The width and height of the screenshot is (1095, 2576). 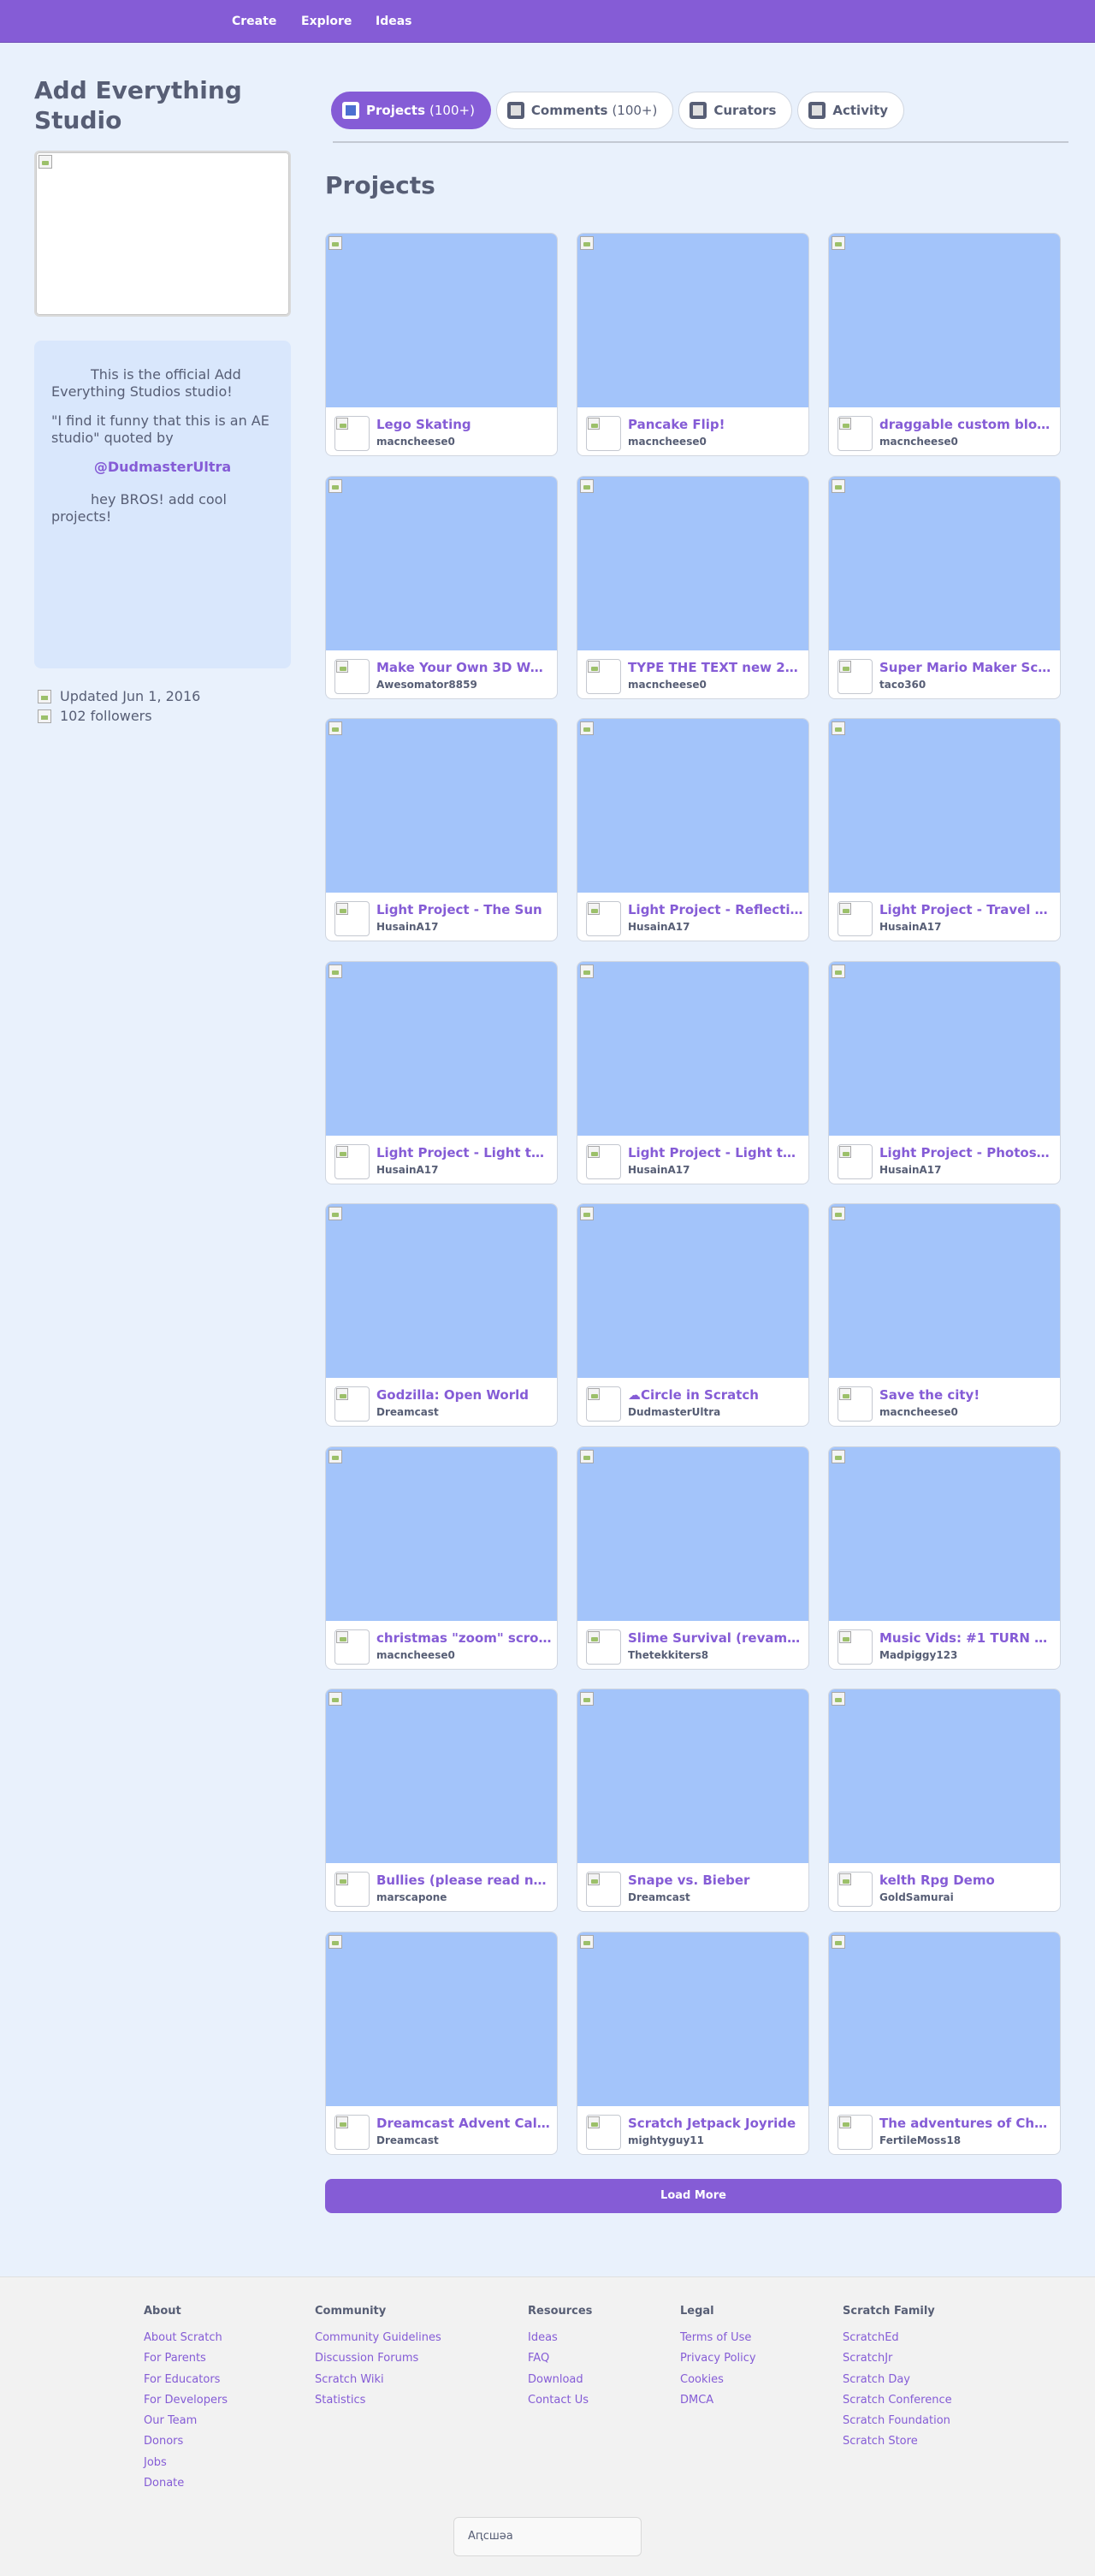 I want to click on project-card: Dreamcast Advent Calendar Dreamcast, so click(x=441, y=2043).